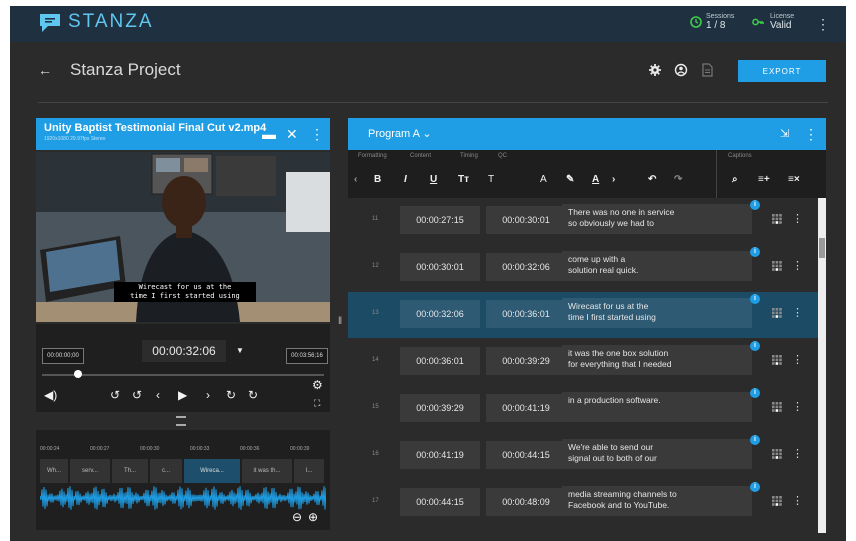  Describe the element at coordinates (794, 179) in the screenshot. I see `clear-format-icon: ≡×` at that location.